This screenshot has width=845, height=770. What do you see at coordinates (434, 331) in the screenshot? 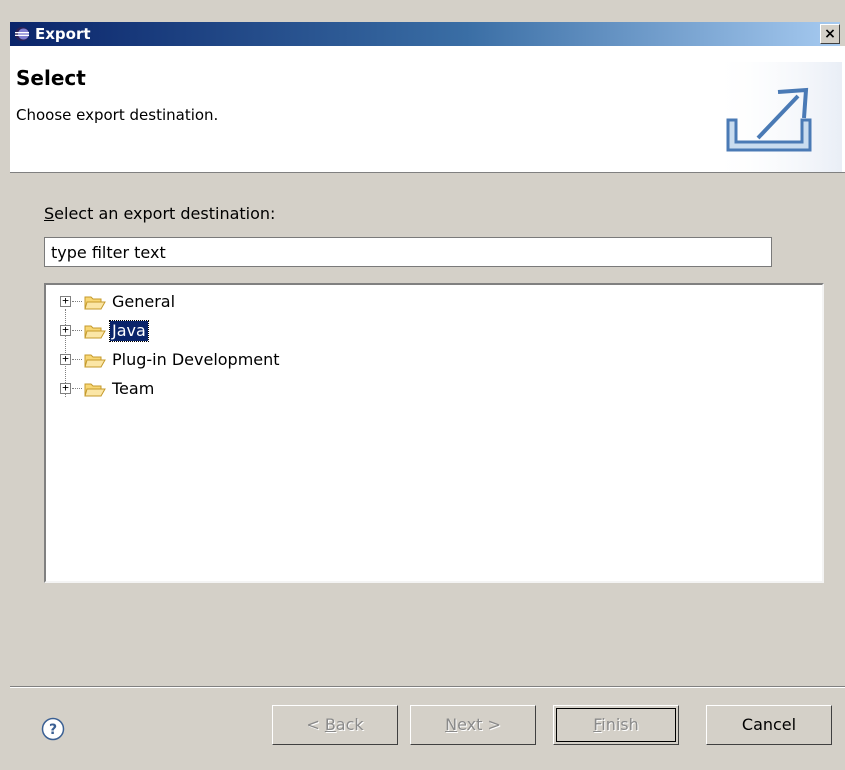
I see `tree-item-java: + Java` at bounding box center [434, 331].